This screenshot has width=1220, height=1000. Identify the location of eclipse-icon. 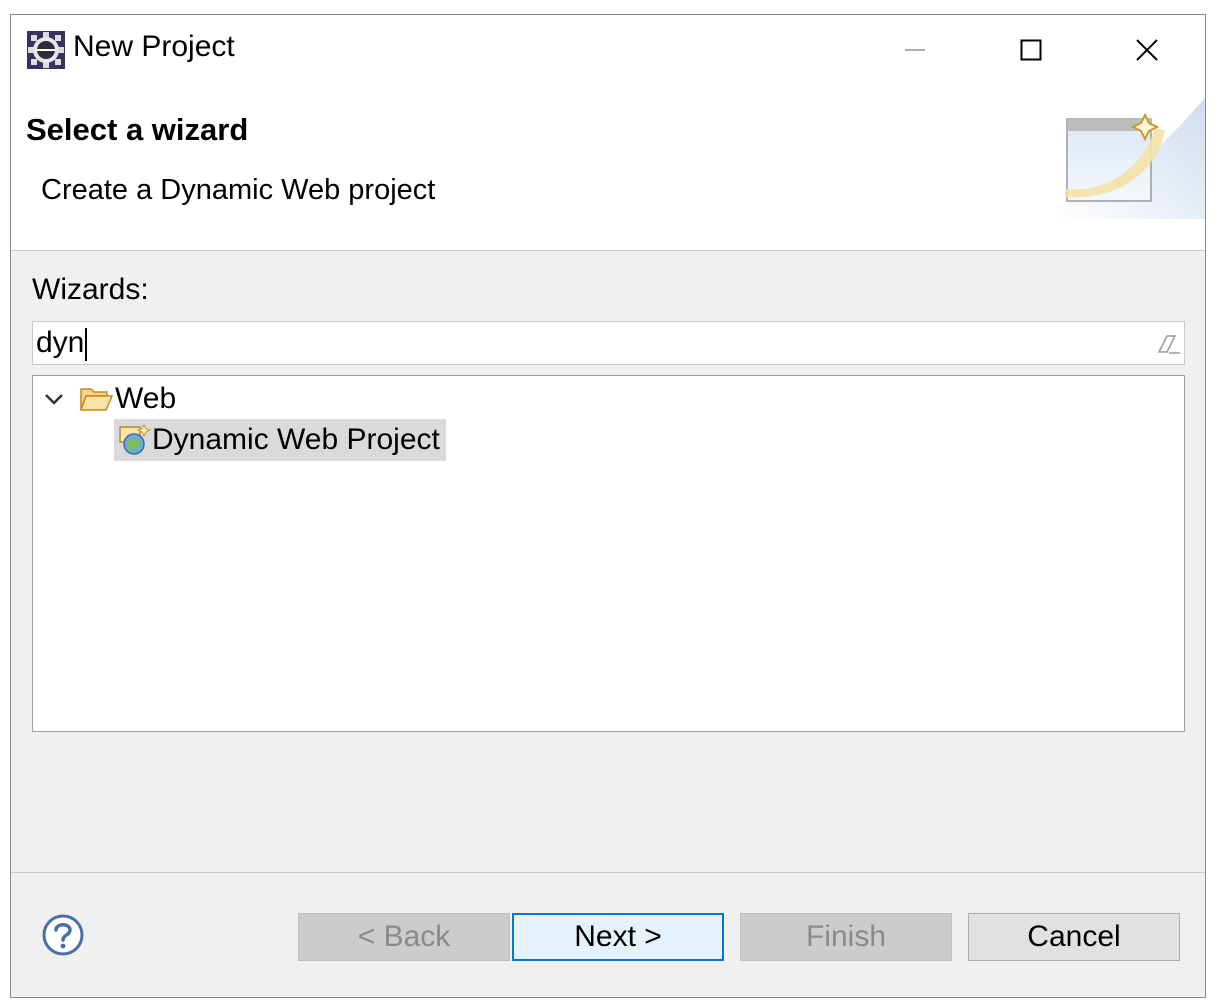
(46, 50).